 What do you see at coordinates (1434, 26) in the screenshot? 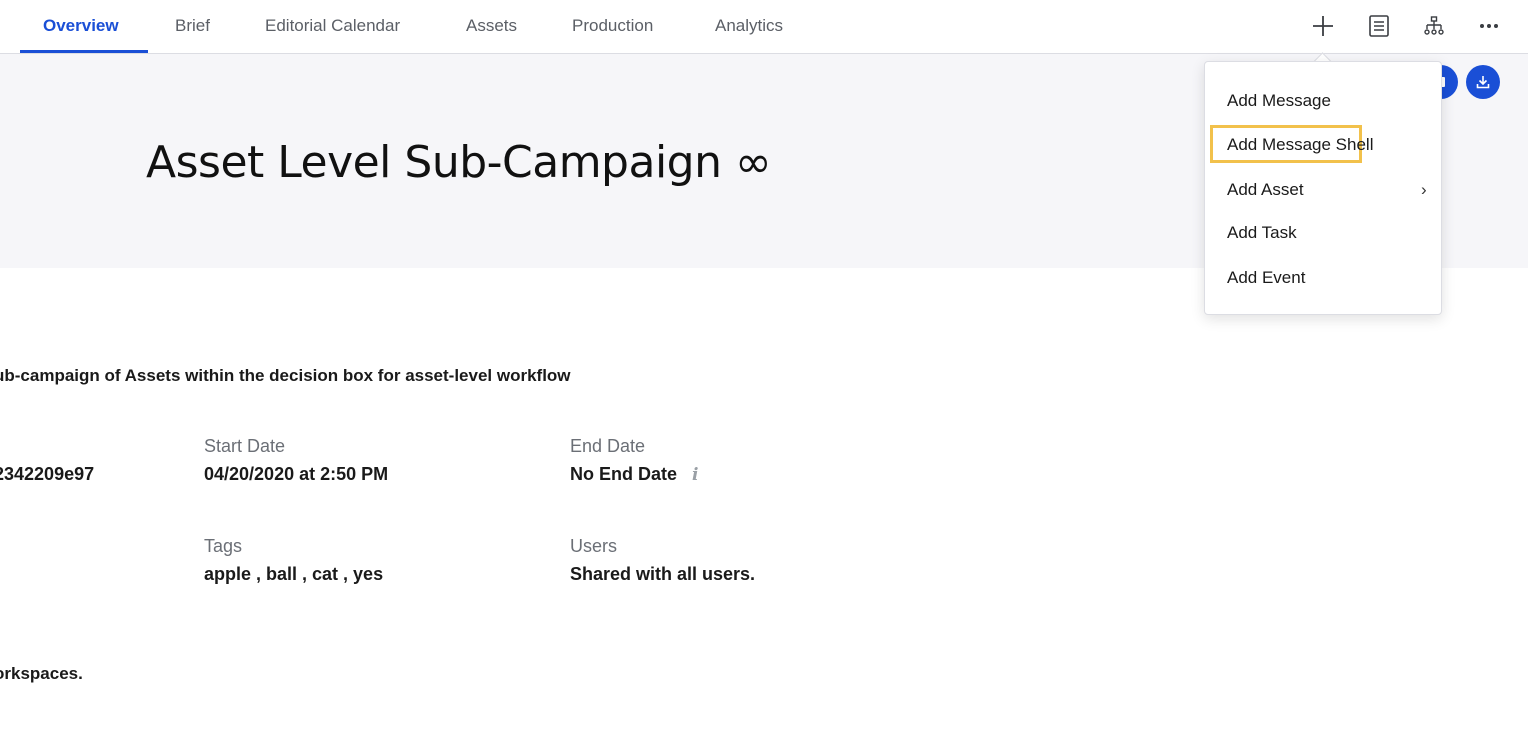
I see `hierarchy-icon` at bounding box center [1434, 26].